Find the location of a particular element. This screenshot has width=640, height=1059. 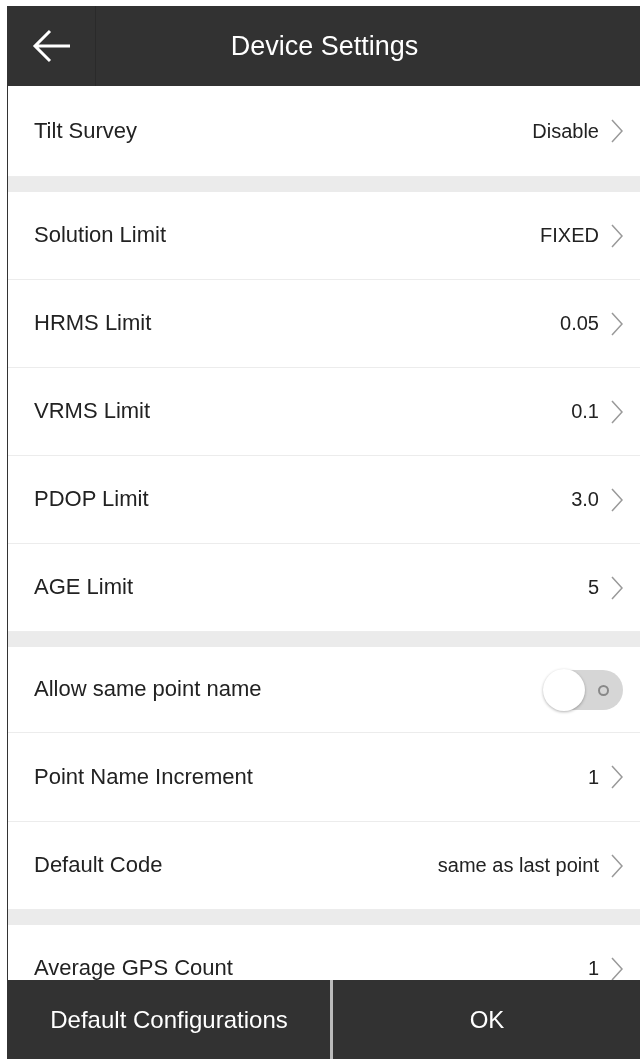

setting-value: same as last point is located at coordinates (530, 865).